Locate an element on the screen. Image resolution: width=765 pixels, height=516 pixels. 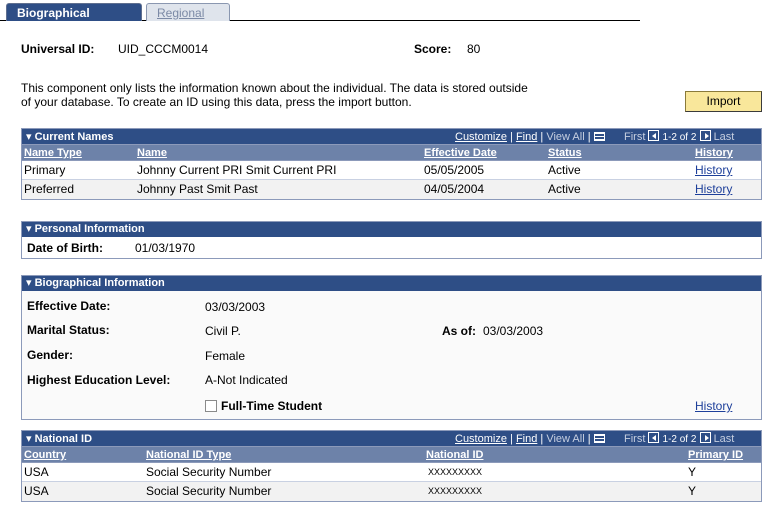
name-cell: Johnny Current PRI Smit Current PRI is located at coordinates (237, 170).